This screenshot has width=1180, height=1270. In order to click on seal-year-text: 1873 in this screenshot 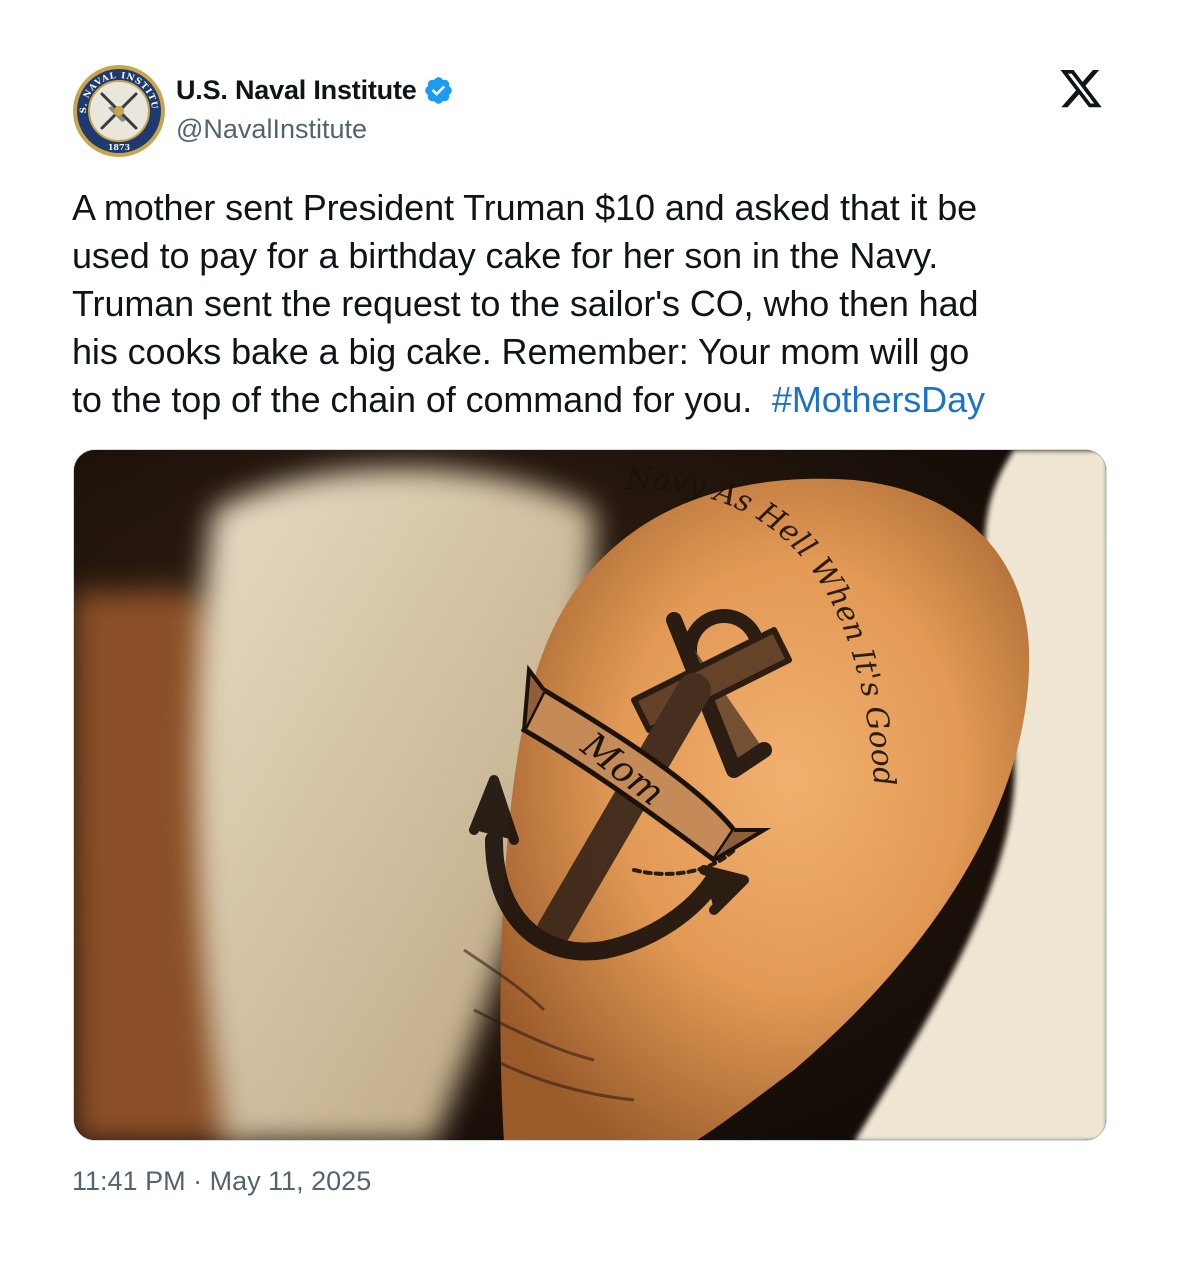, I will do `click(119, 147)`.